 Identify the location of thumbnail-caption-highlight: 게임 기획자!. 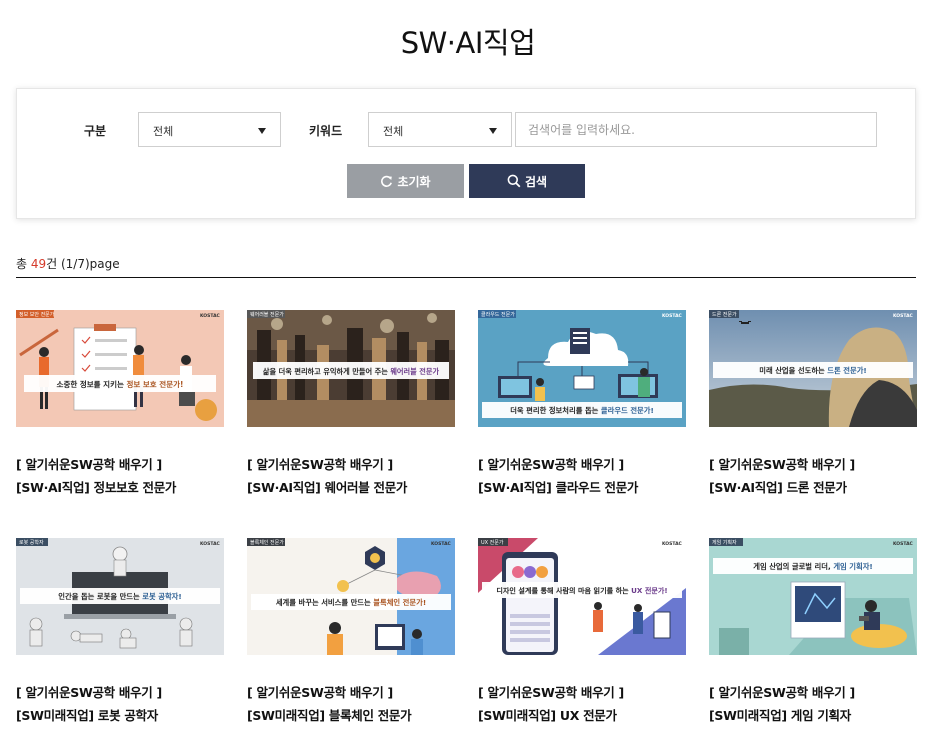
(852, 566).